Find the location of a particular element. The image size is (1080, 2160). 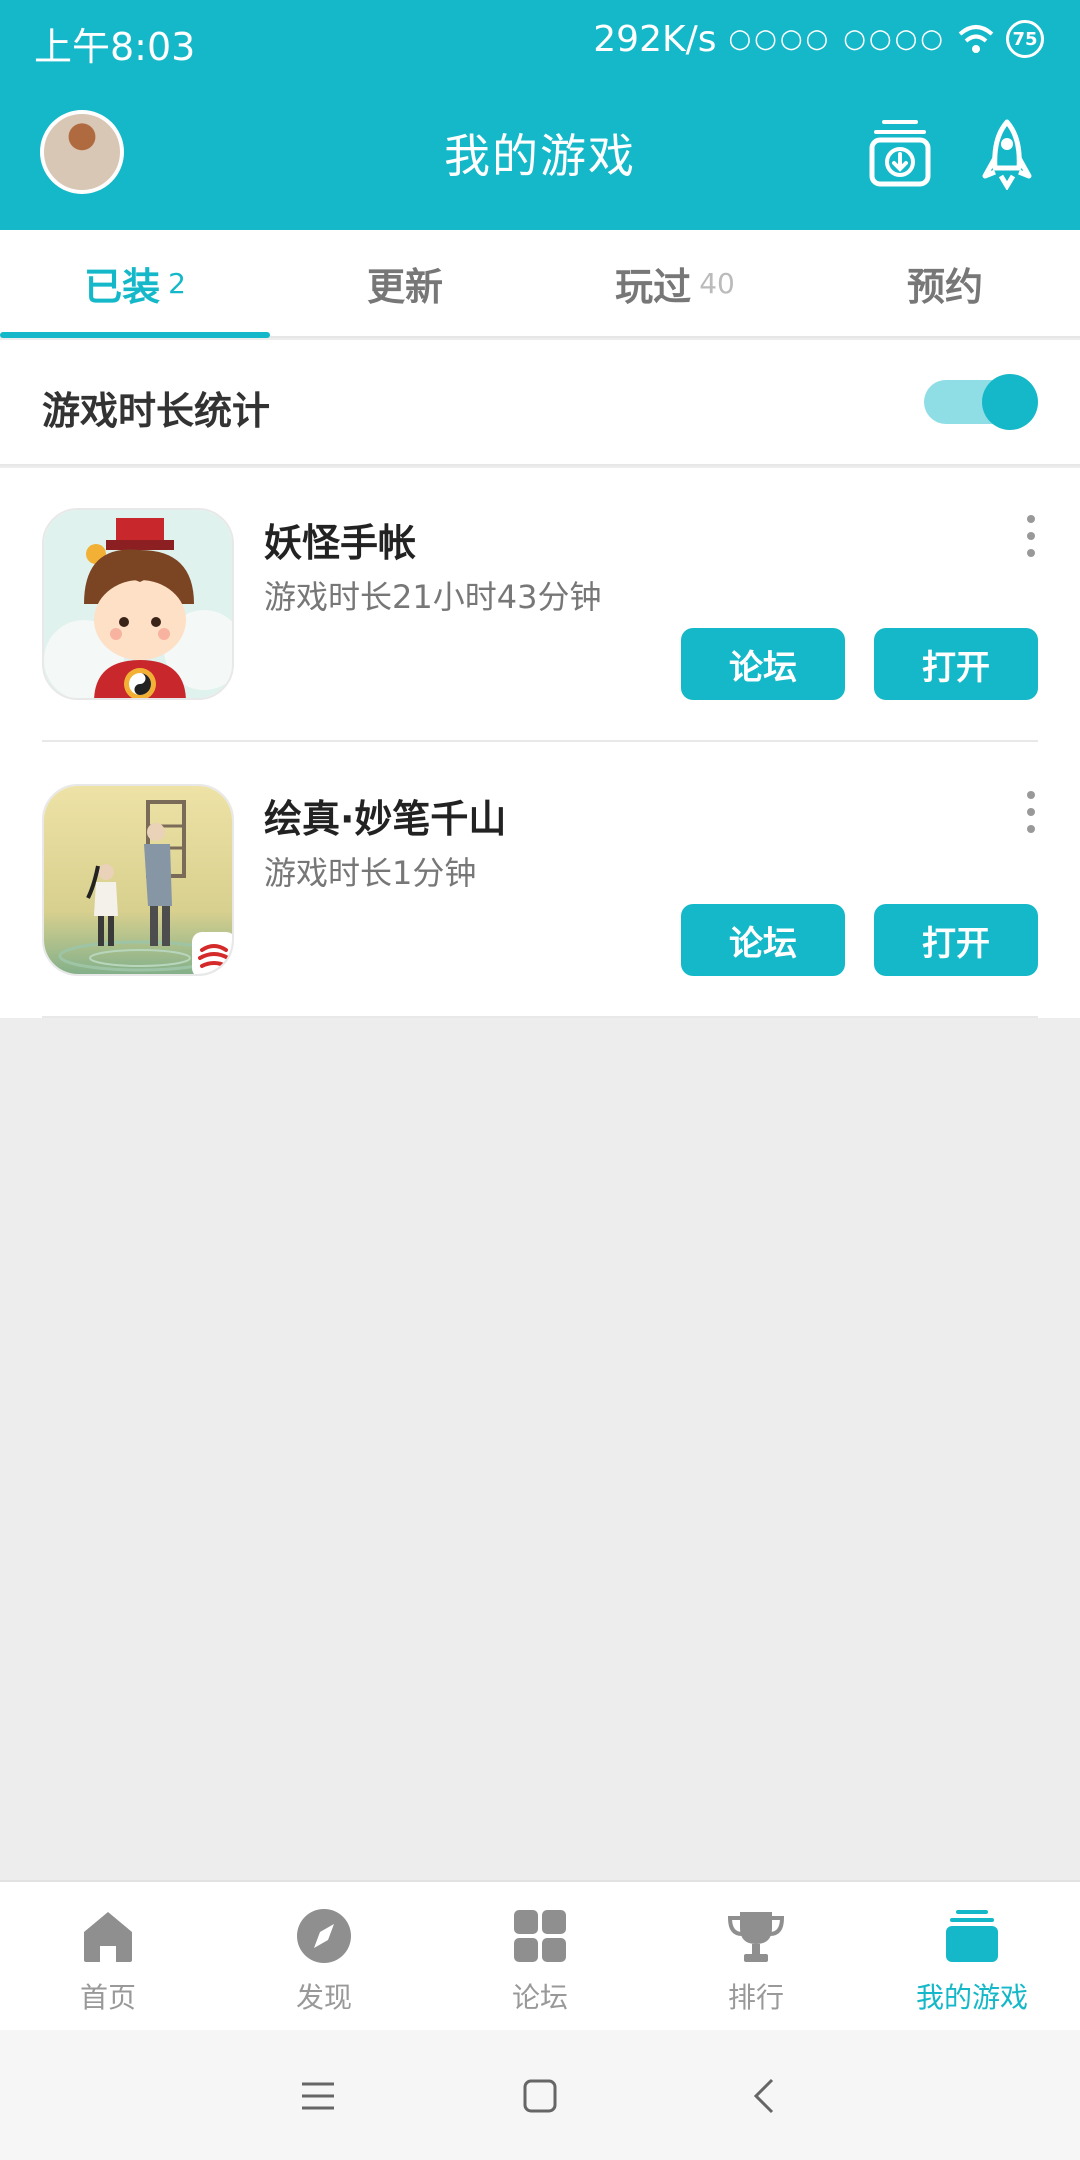

signal-icon: ○○○○ is located at coordinates (780, 39).